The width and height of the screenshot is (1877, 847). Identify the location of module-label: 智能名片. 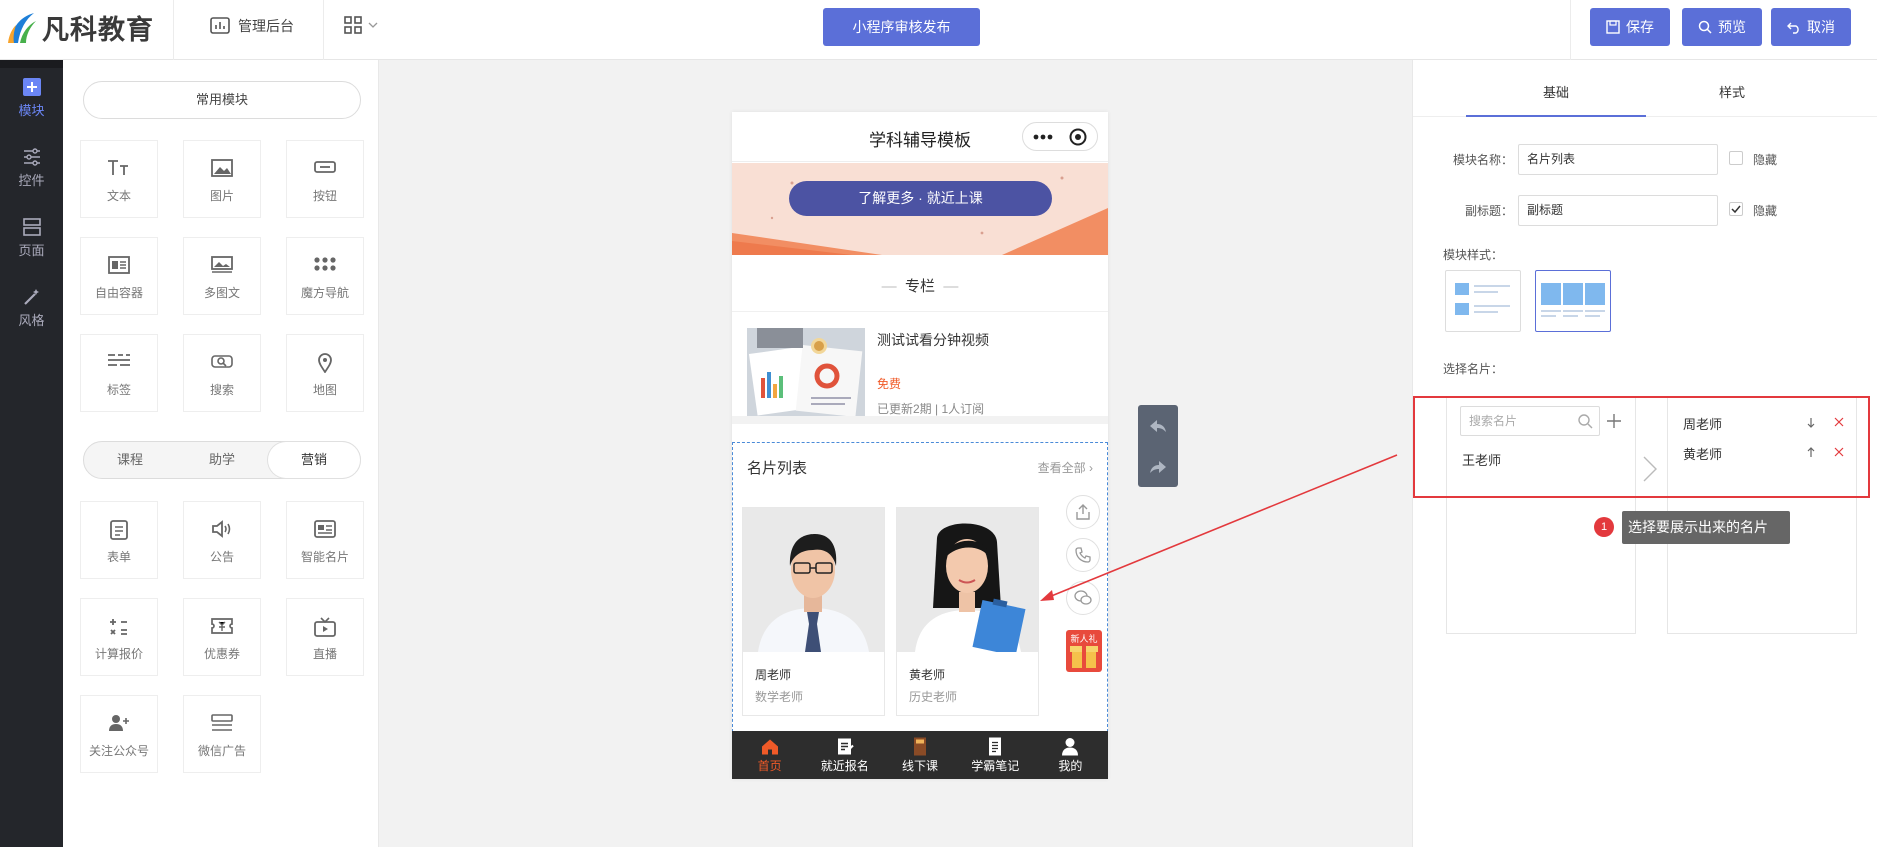
(324, 557).